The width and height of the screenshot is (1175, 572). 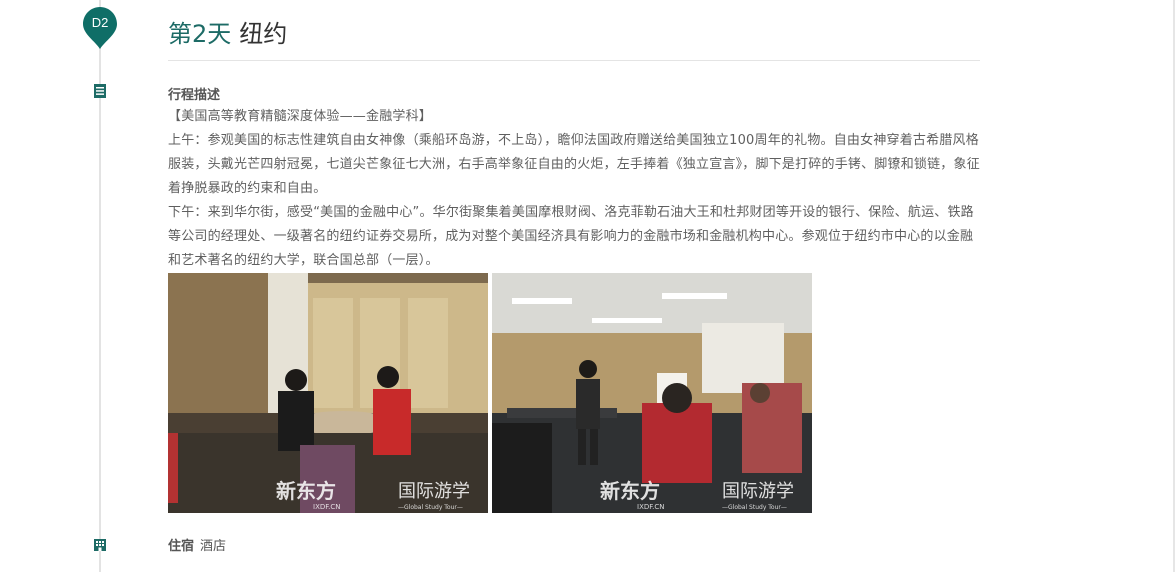 I want to click on photo2-watermark-text: 国际游学, so click(x=758, y=491).